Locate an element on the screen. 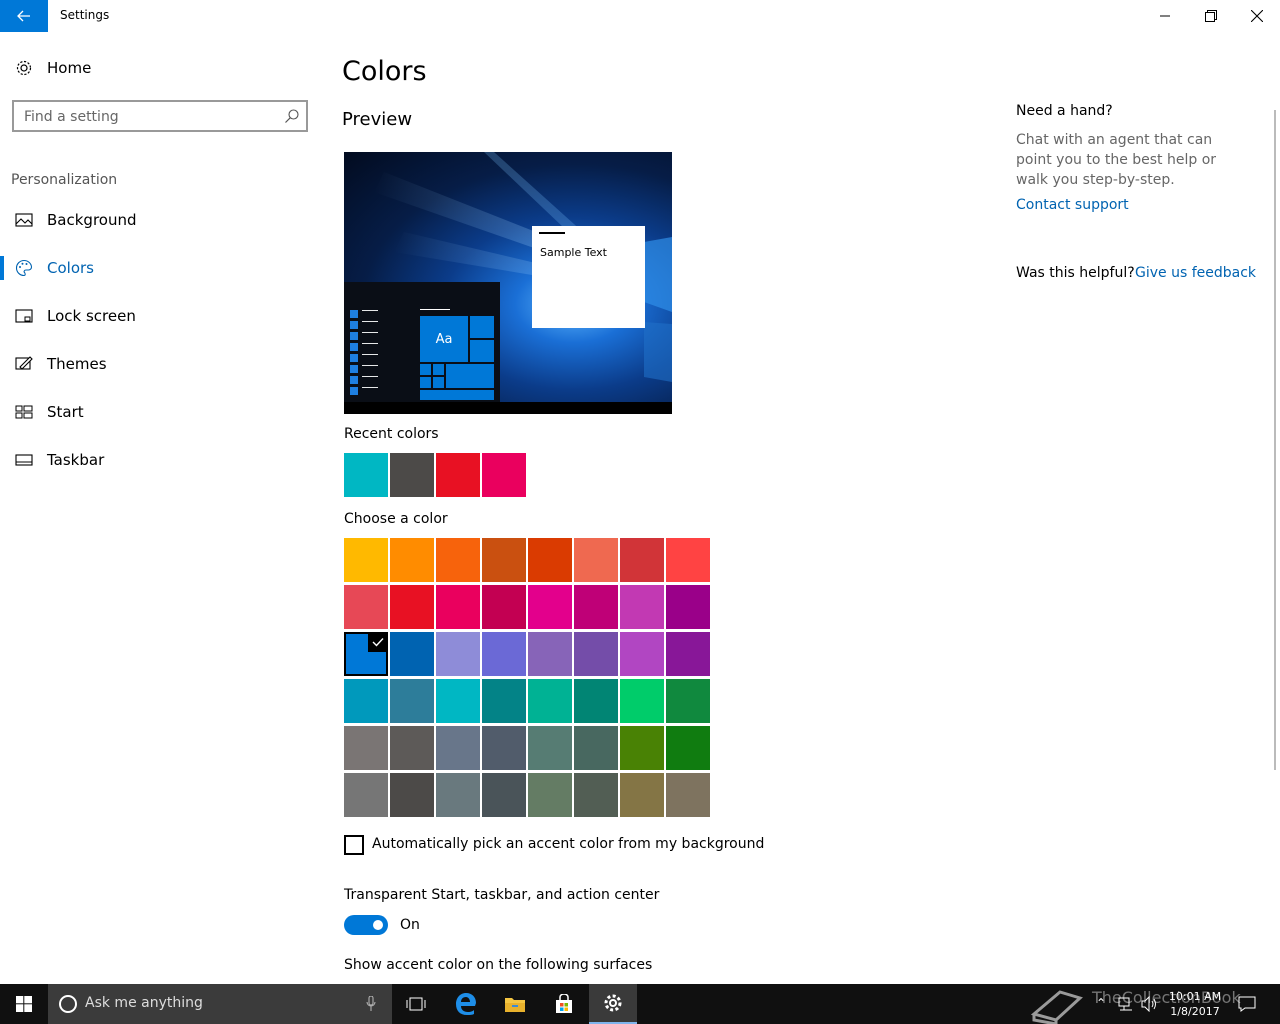  minimize-icon is located at coordinates (1165, 16).